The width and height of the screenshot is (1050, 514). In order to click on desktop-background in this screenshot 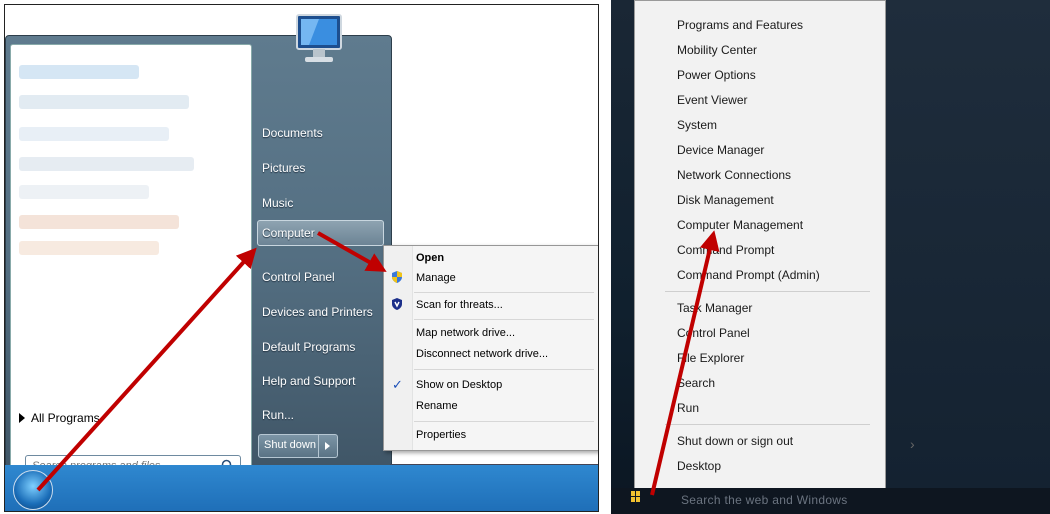, I will do `click(967, 244)`.